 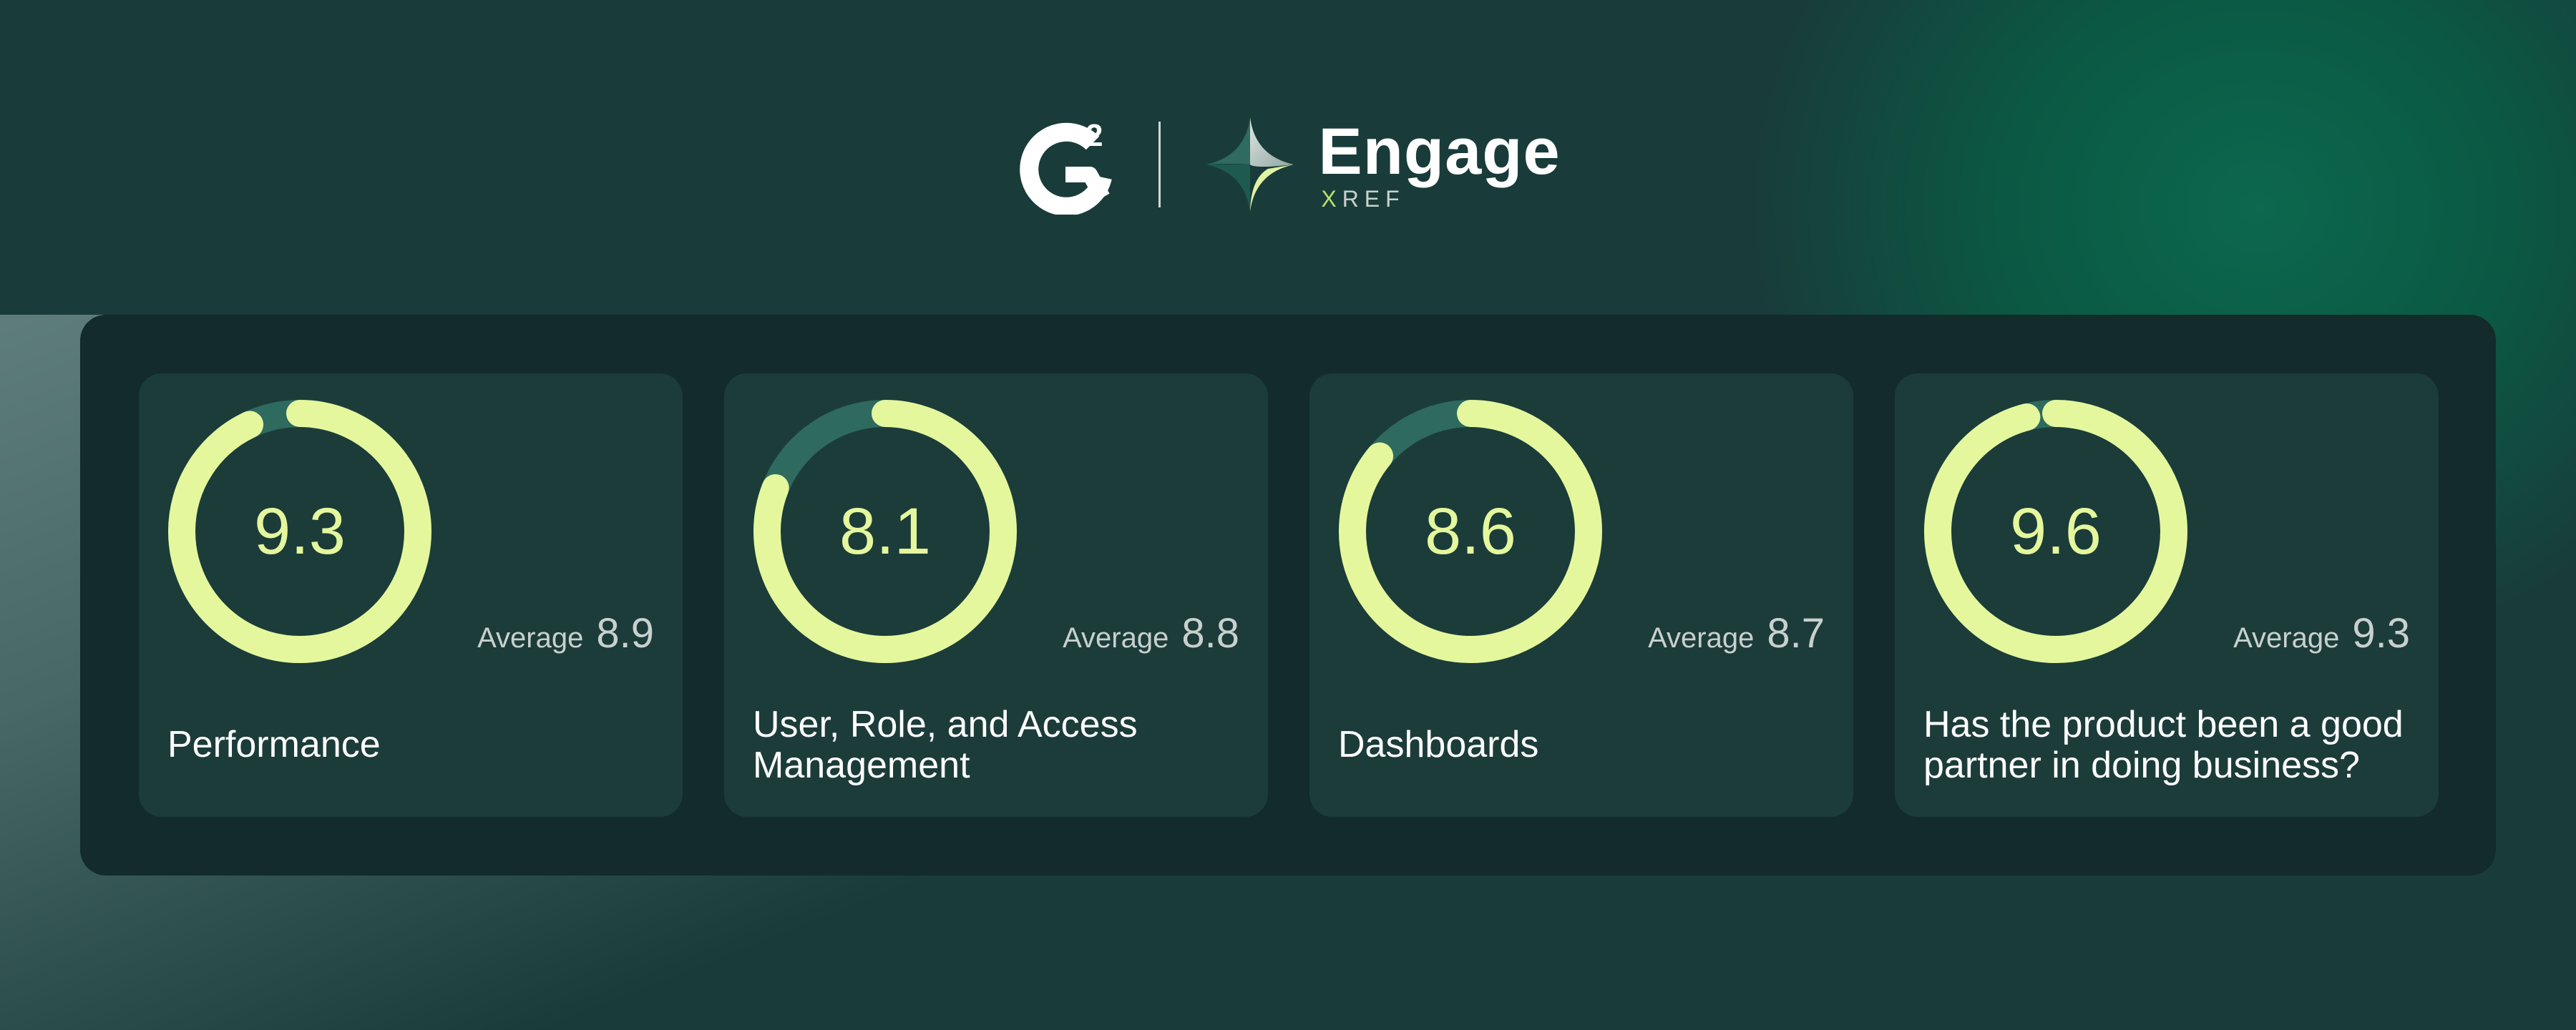 I want to click on score-value: 9.6, so click(x=2056, y=531).